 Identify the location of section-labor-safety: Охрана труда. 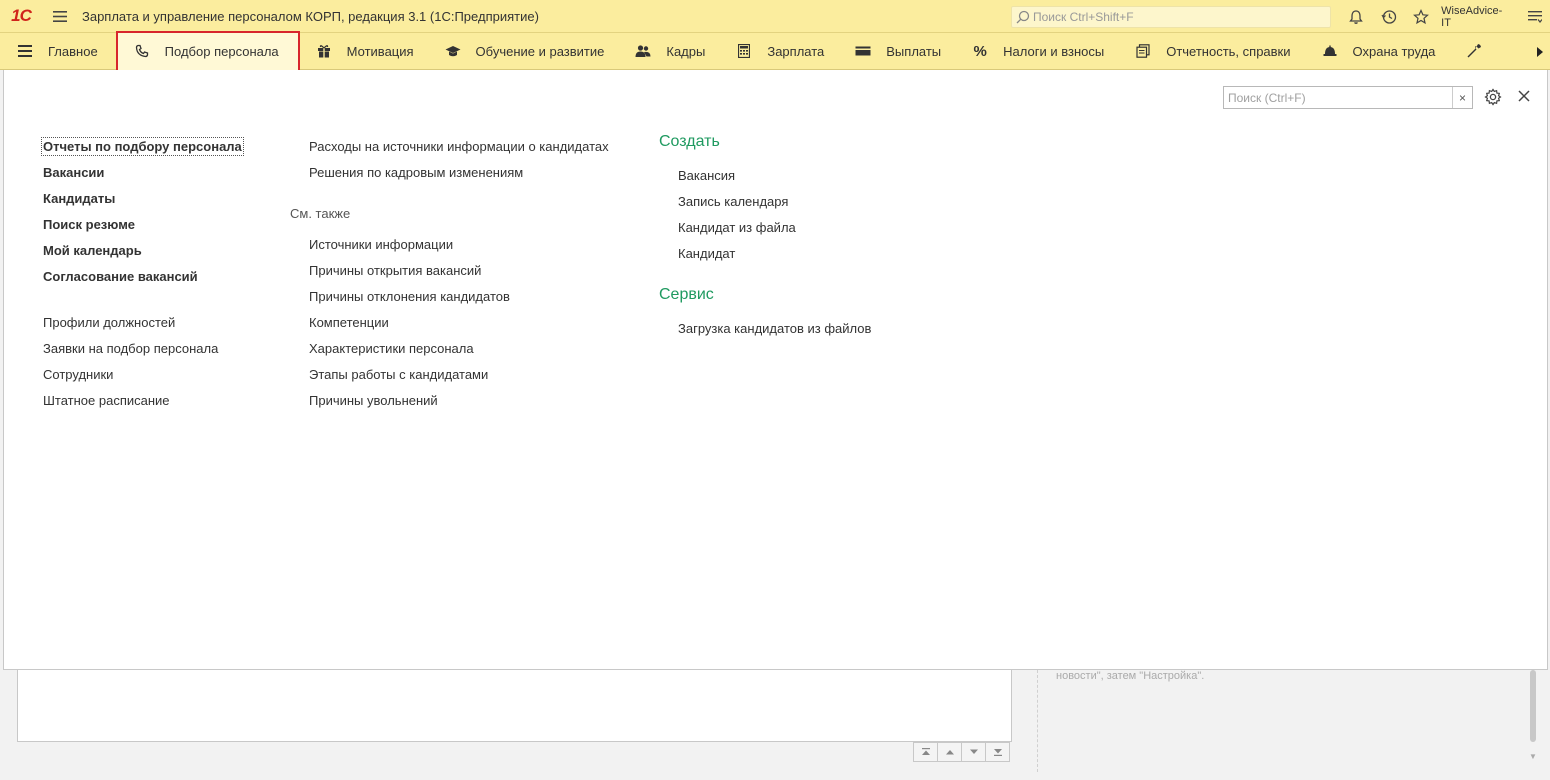
(1377, 51).